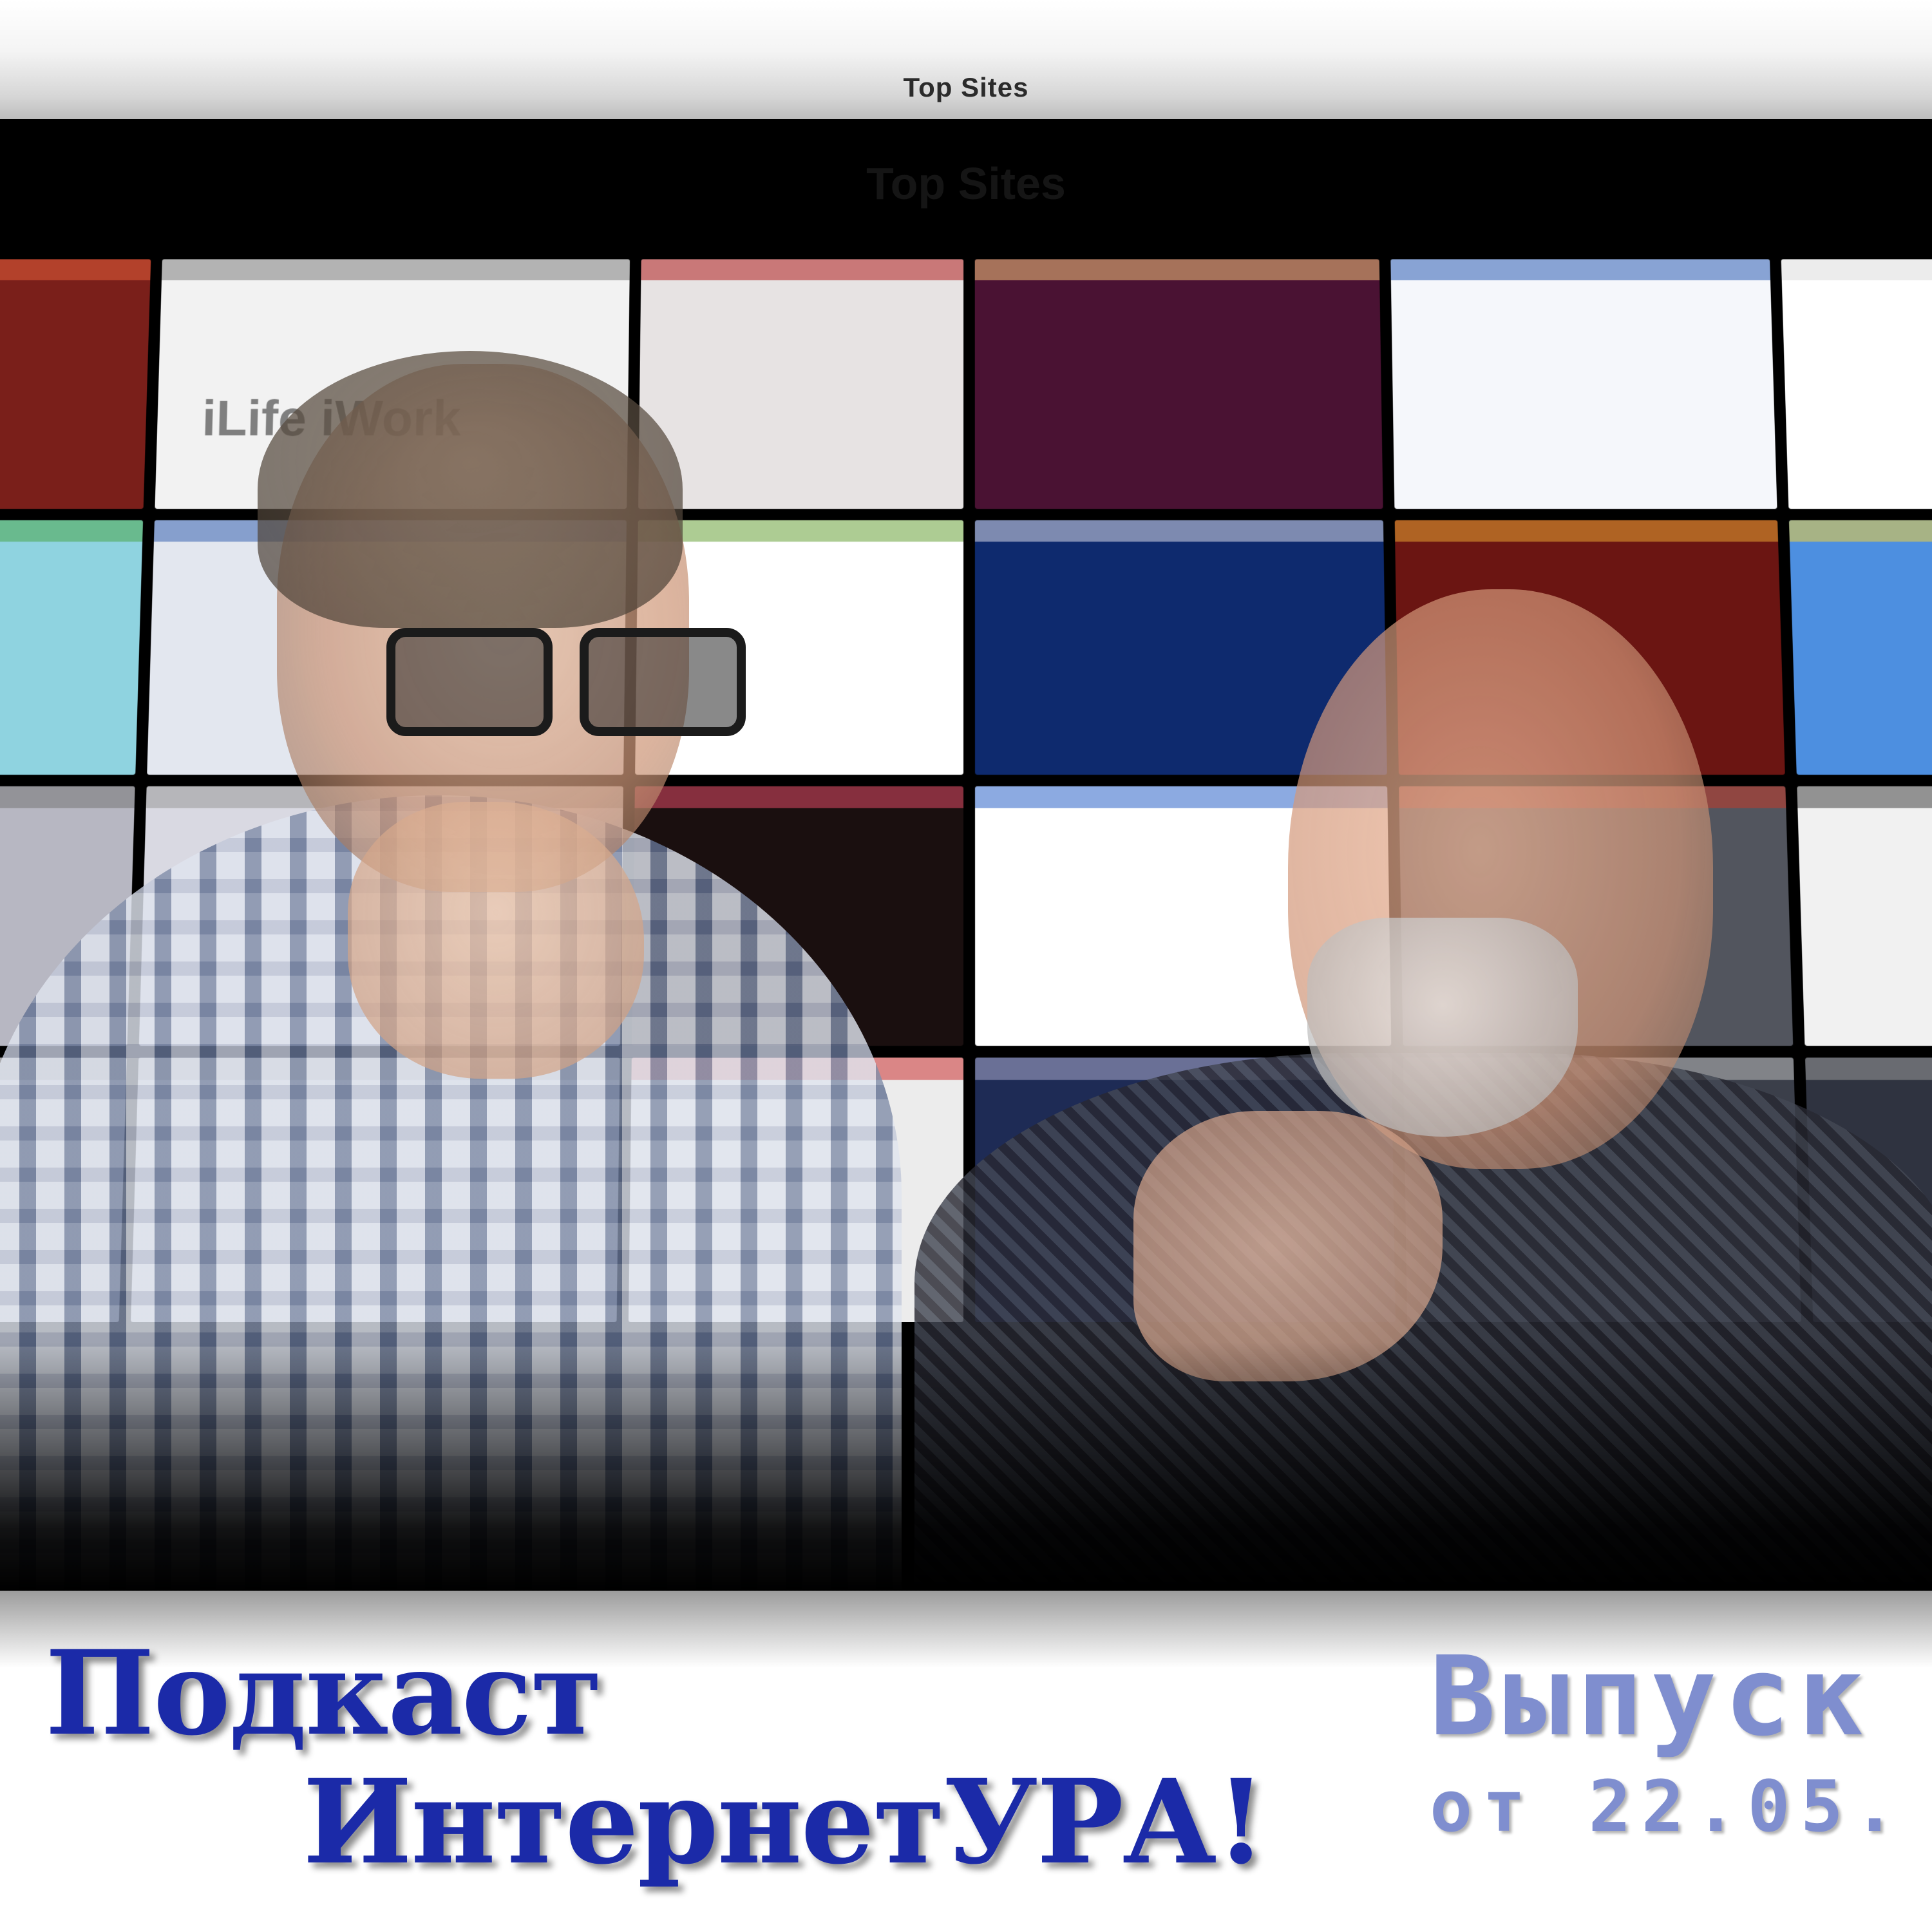  What do you see at coordinates (470, 490) in the screenshot?
I see `left-person-hair` at bounding box center [470, 490].